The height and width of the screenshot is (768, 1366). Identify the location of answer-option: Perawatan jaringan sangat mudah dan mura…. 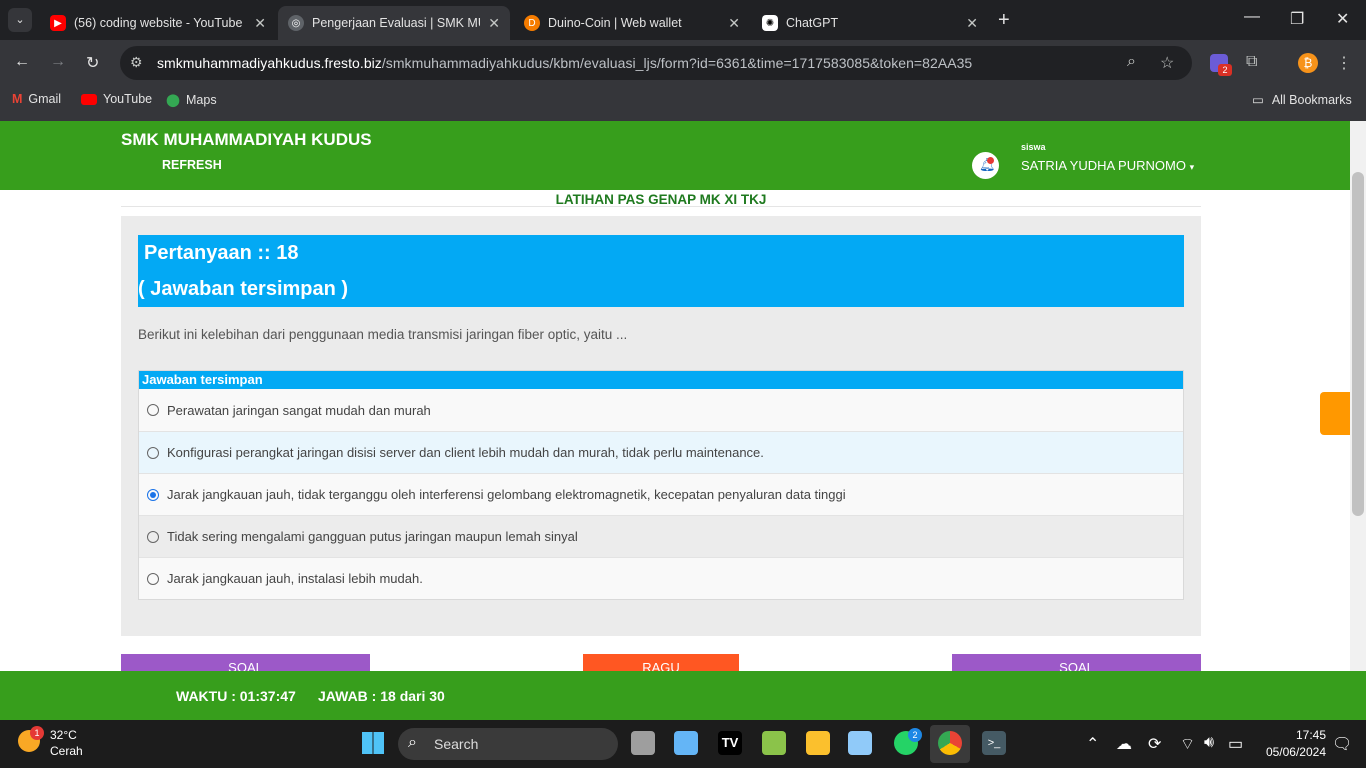
(661, 410).